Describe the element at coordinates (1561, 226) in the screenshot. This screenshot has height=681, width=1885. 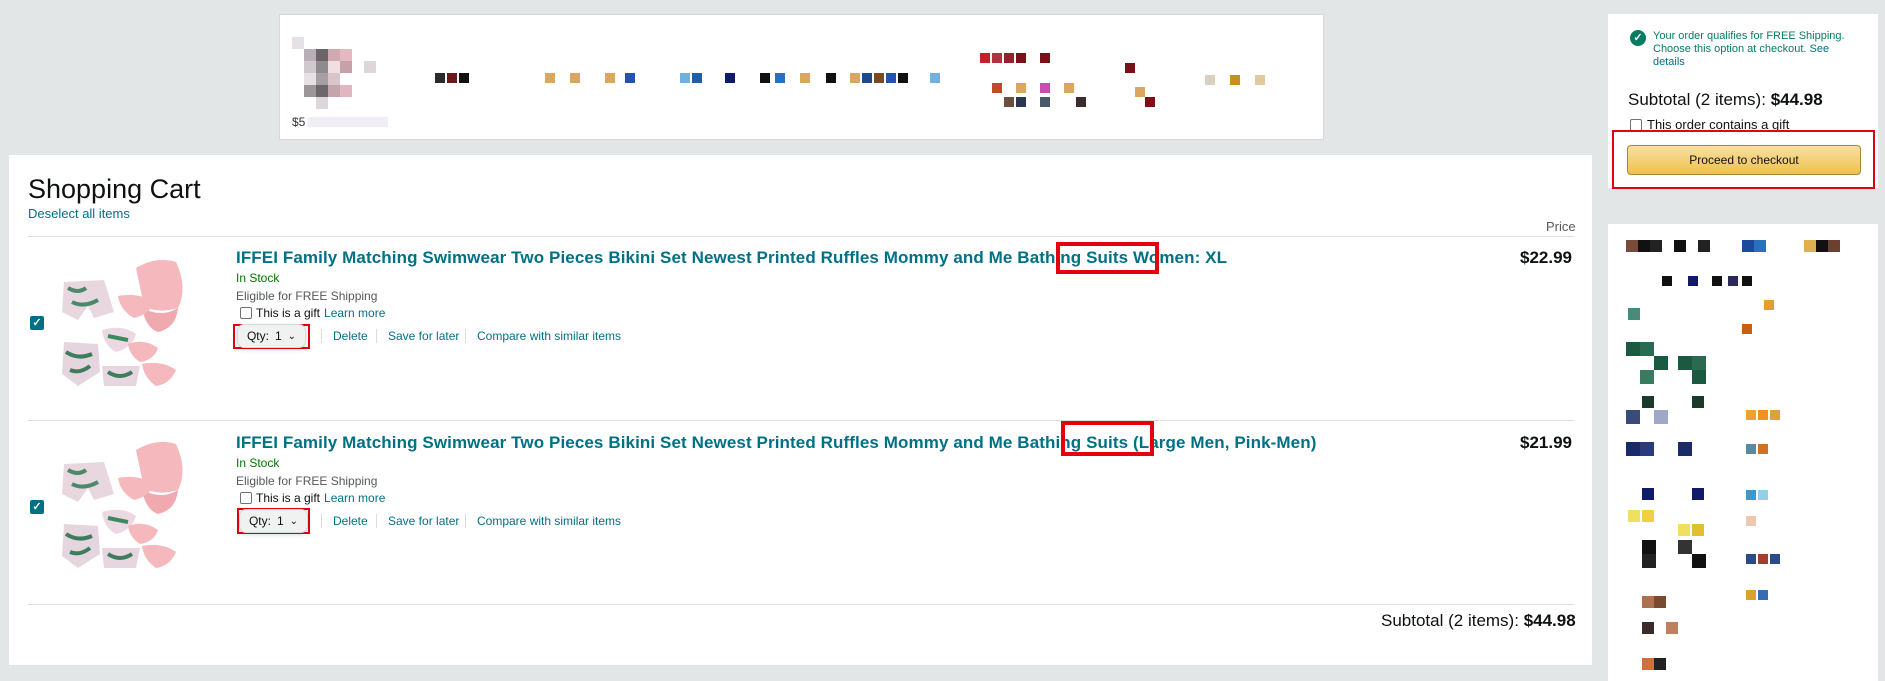
I see `price-column-header: Price` at that location.